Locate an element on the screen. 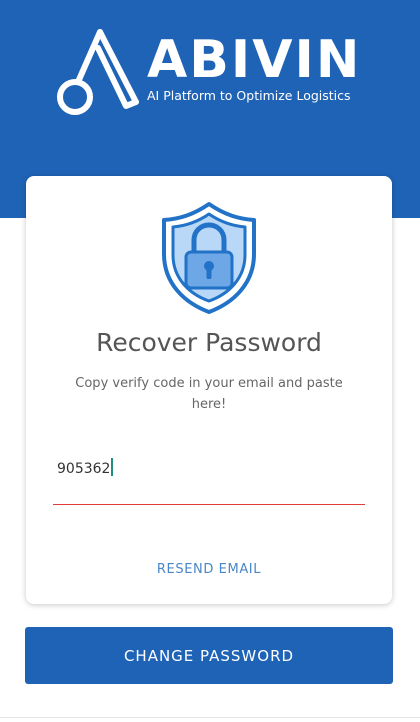 Image resolution: width=420 pixels, height=722 pixels. verify-code-text: 905362 is located at coordinates (84, 469).